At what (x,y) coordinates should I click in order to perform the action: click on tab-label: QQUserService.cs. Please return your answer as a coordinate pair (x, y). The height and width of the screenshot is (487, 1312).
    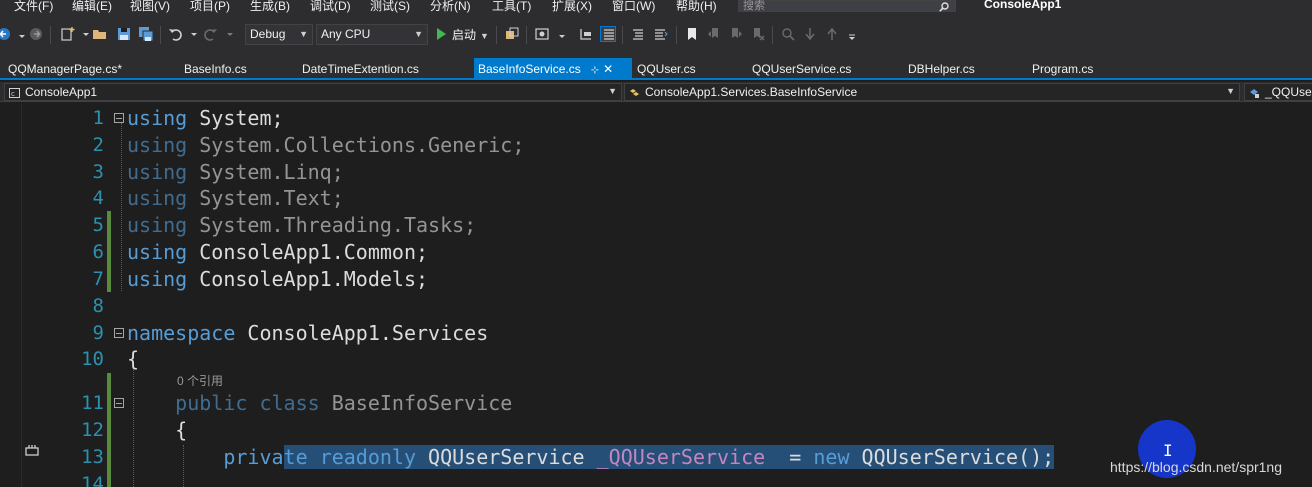
    Looking at the image, I should click on (802, 69).